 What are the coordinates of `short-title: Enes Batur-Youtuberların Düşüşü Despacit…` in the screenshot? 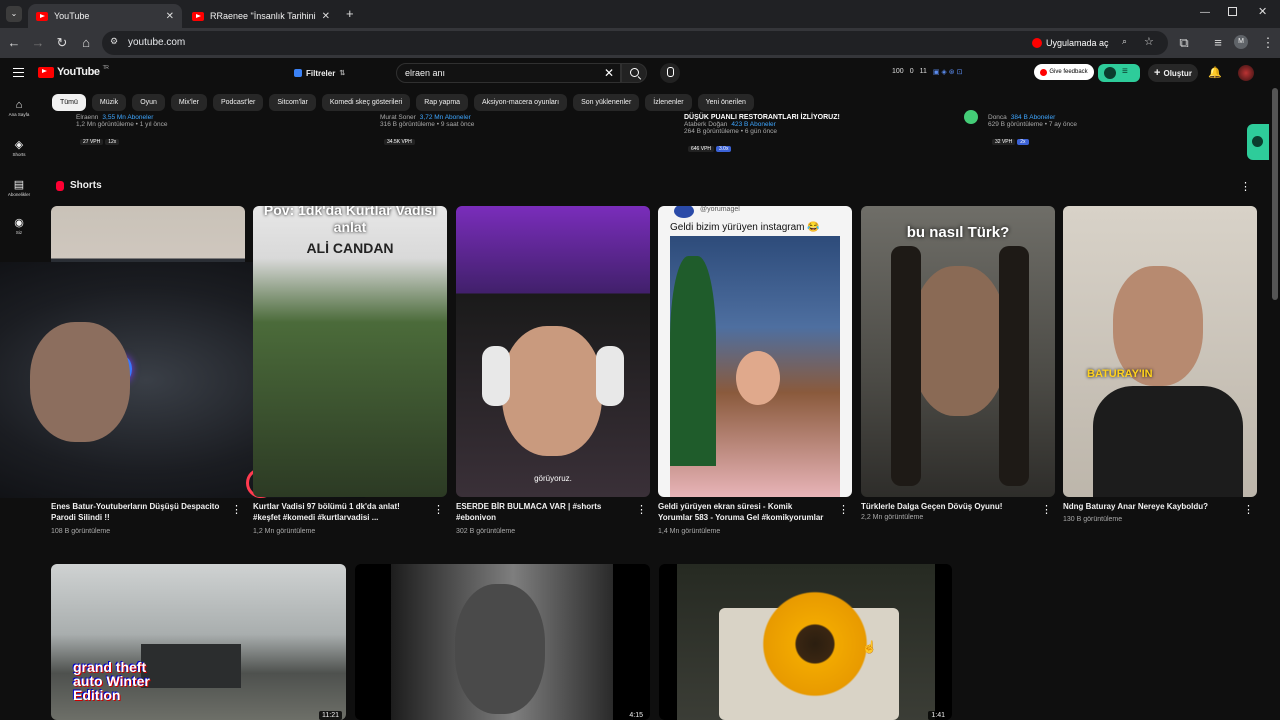 It's located at (136, 512).